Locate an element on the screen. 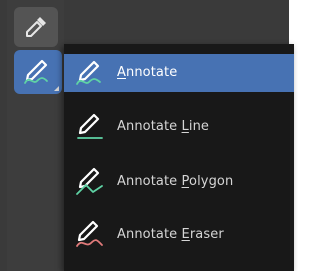 This screenshot has width=320, height=271. menu-item-annotate: Annotate is located at coordinates (179, 73).